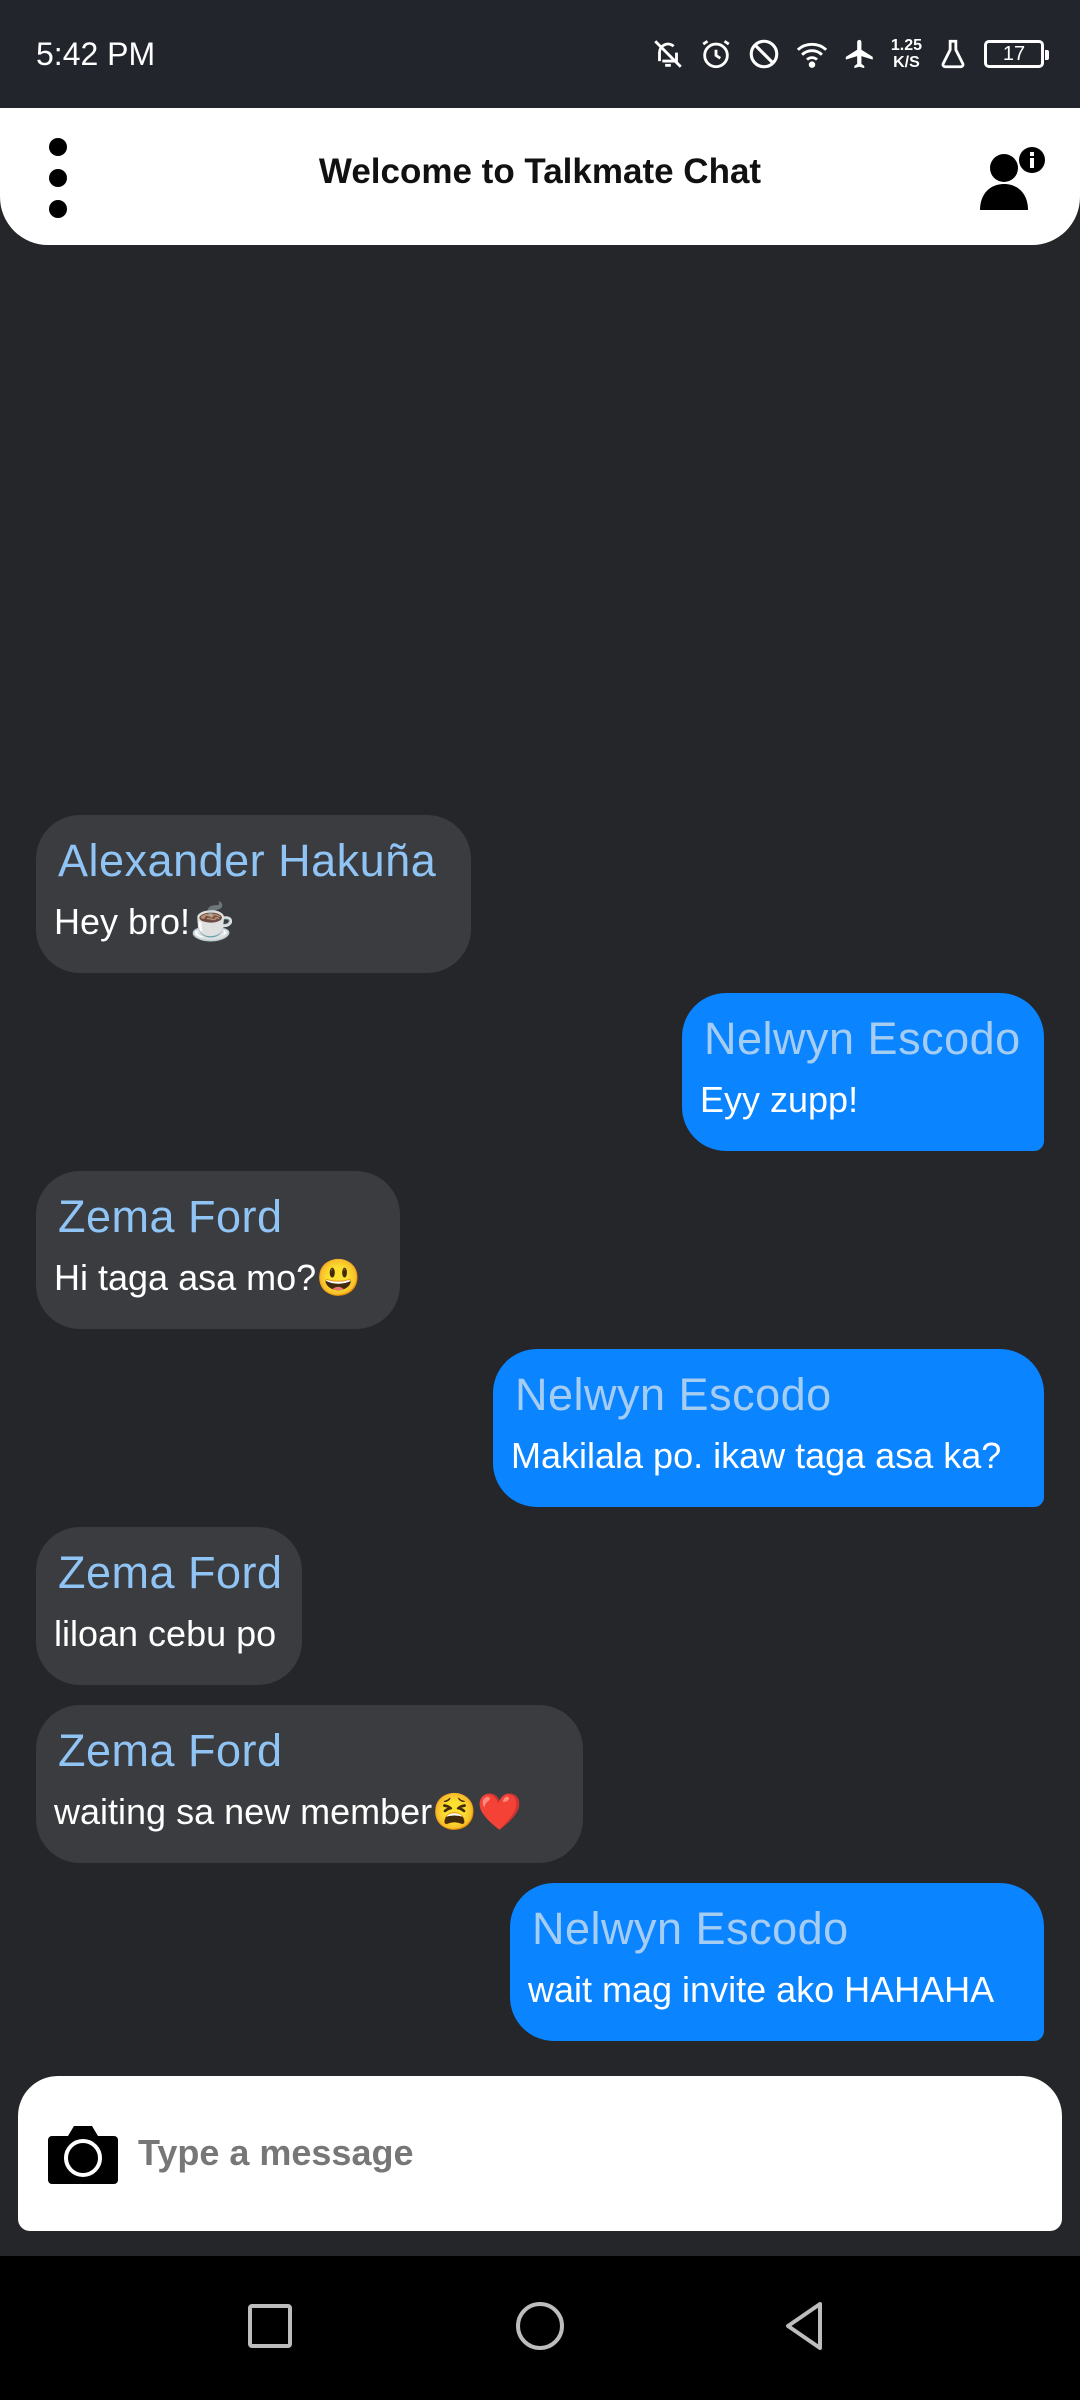 The width and height of the screenshot is (1080, 2400). What do you see at coordinates (668, 54) in the screenshot?
I see `mute-bell-icon` at bounding box center [668, 54].